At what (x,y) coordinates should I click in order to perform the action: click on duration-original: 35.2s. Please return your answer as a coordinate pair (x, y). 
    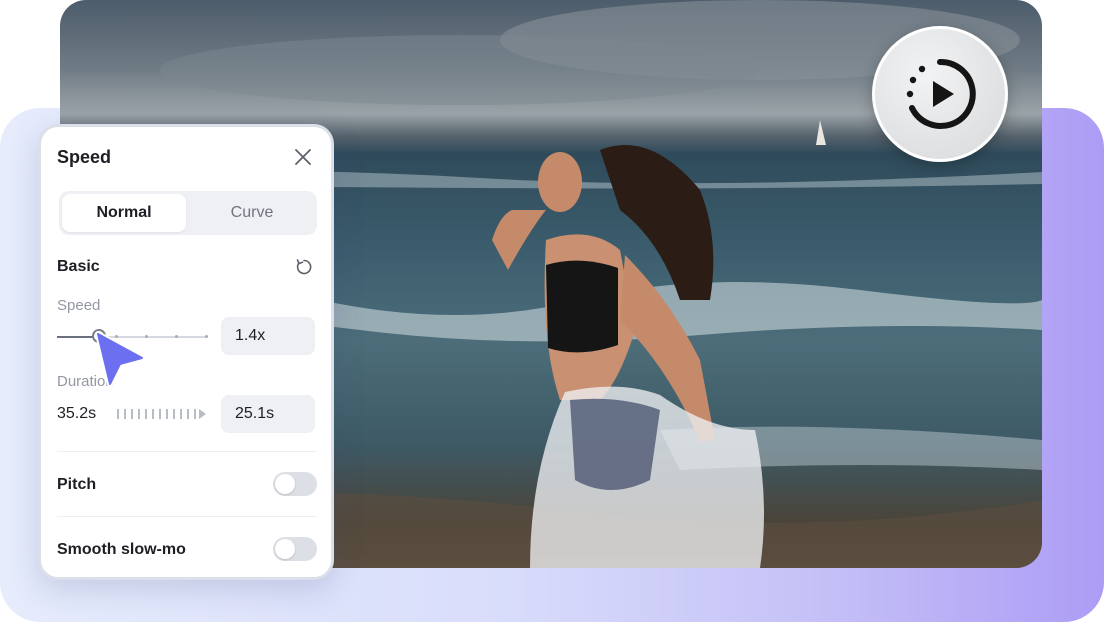
    Looking at the image, I should click on (77, 413).